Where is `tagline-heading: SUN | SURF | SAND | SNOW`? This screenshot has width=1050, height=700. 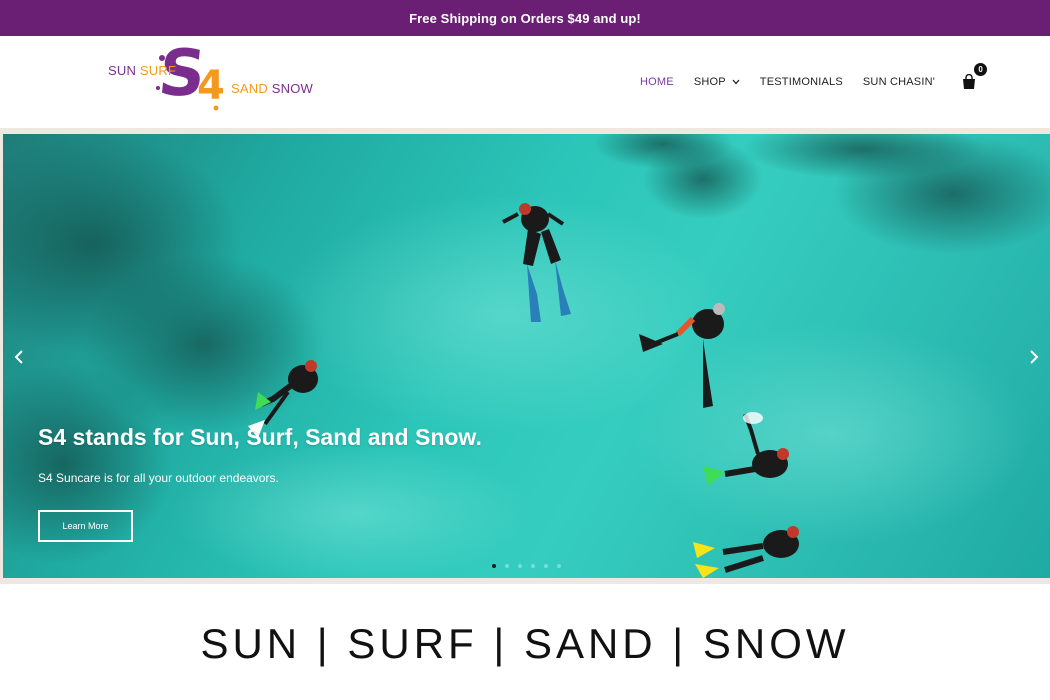 tagline-heading: SUN | SURF | SAND | SNOW is located at coordinates (525, 643).